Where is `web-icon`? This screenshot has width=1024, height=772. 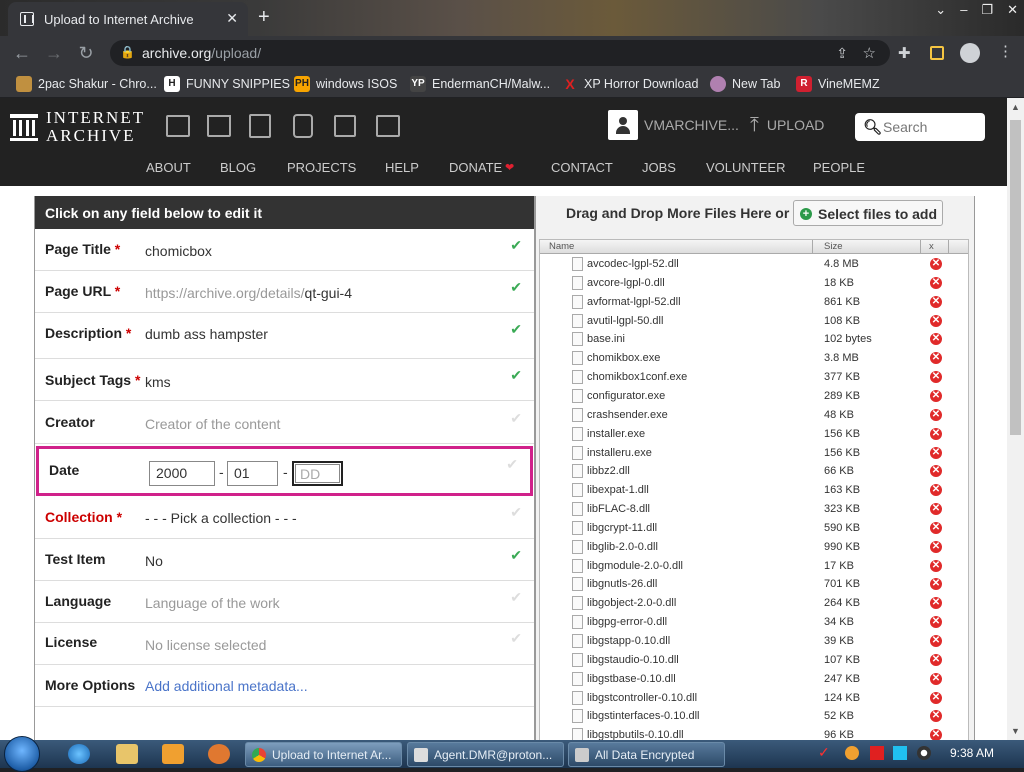
web-icon is located at coordinates (178, 126).